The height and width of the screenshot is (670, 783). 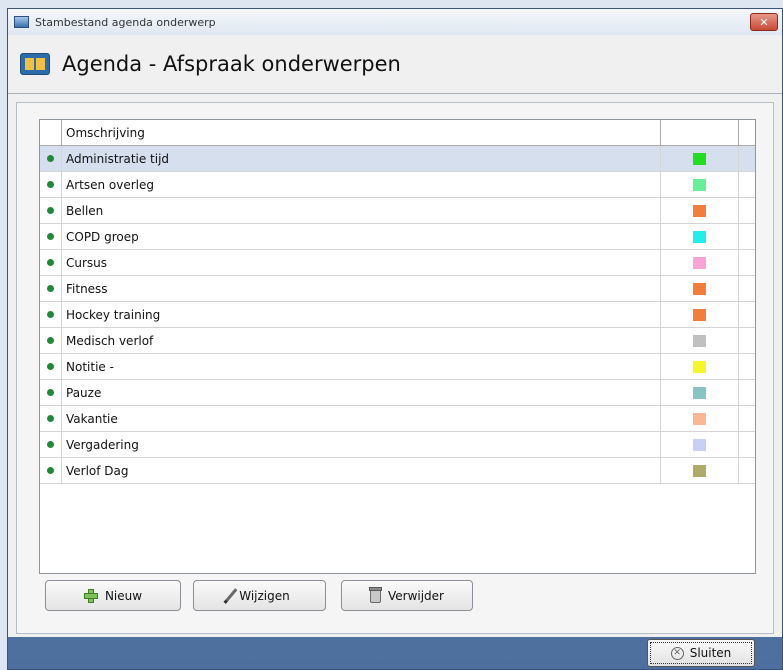 What do you see at coordinates (35, 64) in the screenshot?
I see `agenda-book-icon` at bounding box center [35, 64].